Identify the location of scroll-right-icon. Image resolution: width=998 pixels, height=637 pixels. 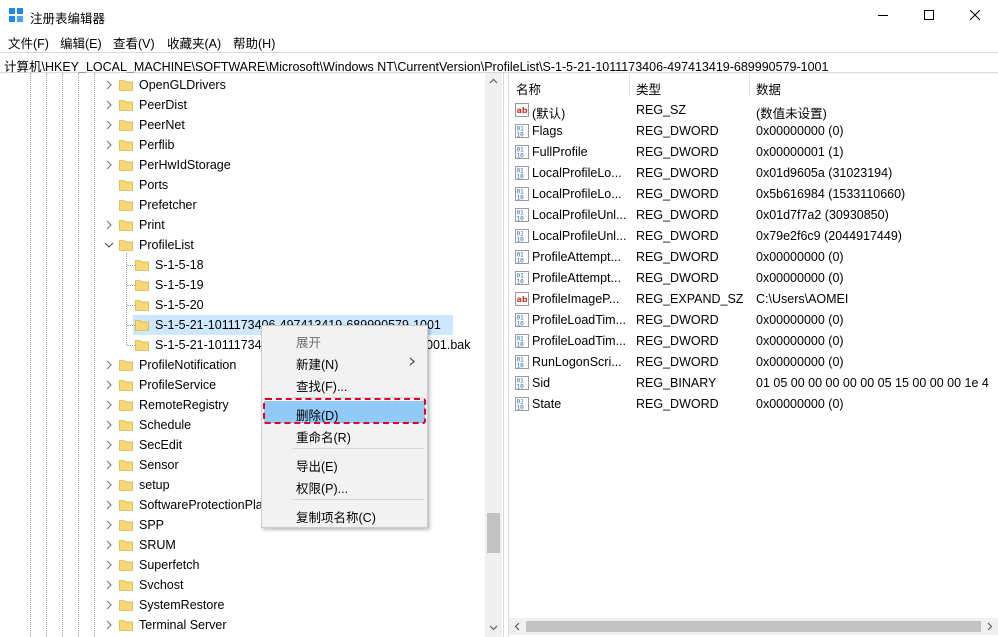
(989, 626).